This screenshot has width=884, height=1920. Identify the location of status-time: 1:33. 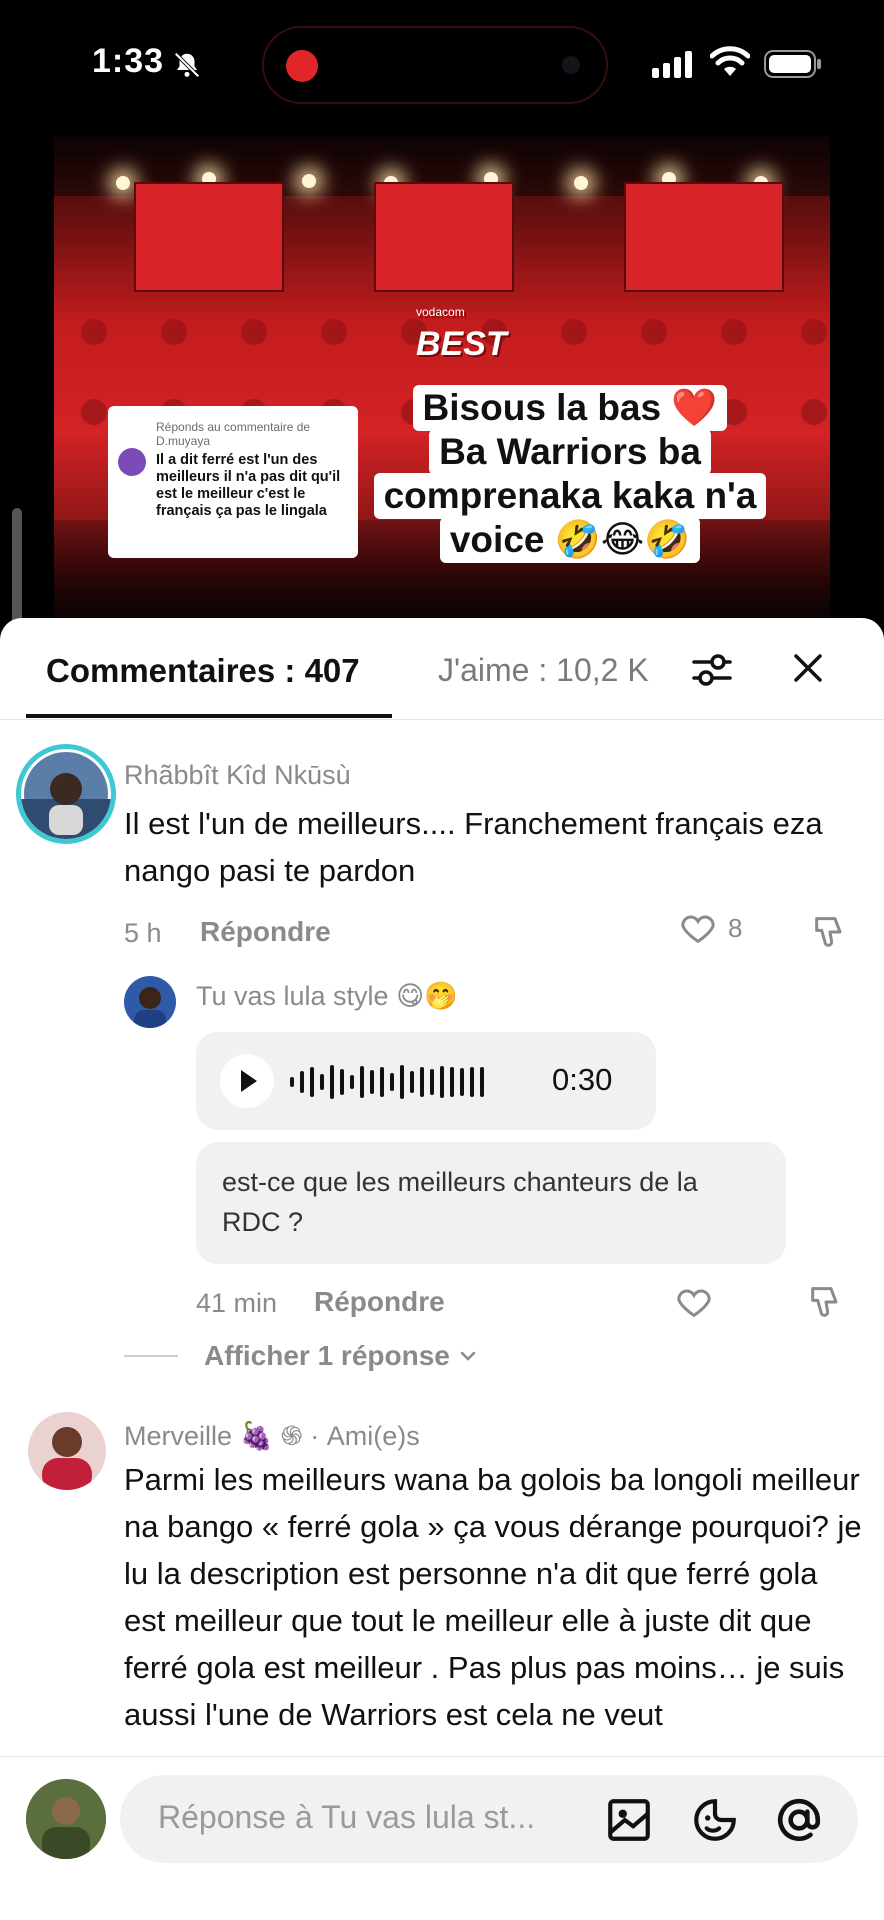
(128, 61).